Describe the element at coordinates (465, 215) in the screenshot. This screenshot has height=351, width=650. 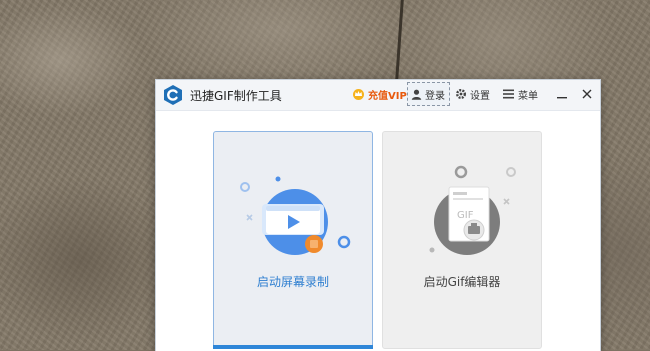
I see `gif-doc-text: GIF` at that location.